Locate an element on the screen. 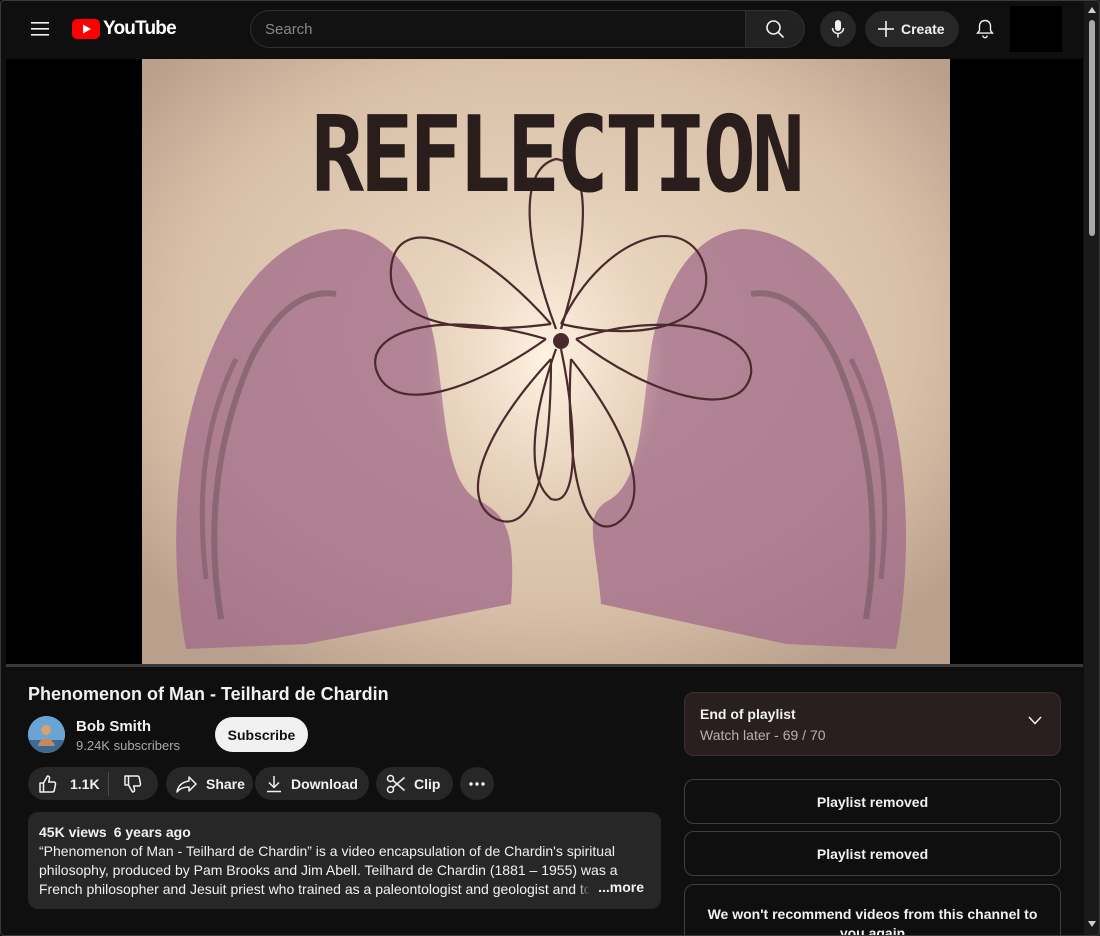 The width and height of the screenshot is (1100, 936). scissors-icon is located at coordinates (395, 783).